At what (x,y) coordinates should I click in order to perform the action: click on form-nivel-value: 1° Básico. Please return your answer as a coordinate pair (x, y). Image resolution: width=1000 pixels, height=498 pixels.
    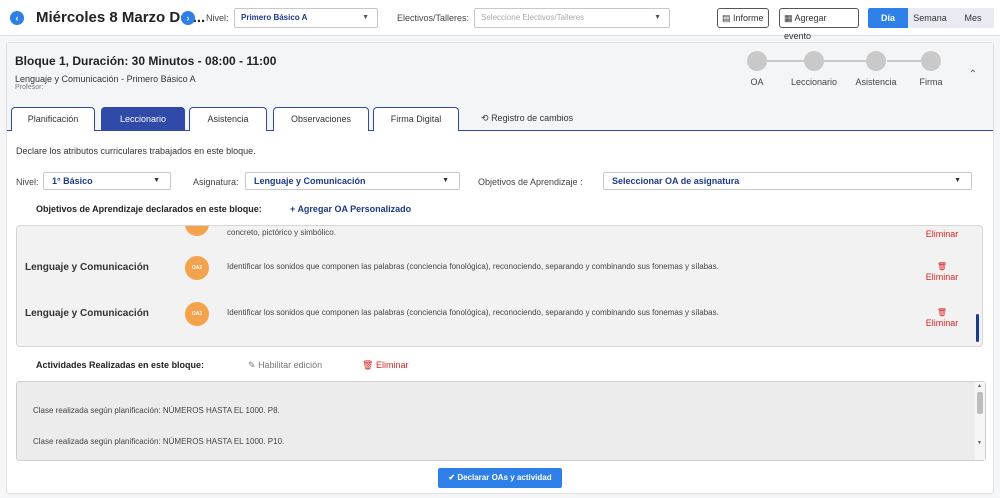
    Looking at the image, I should click on (72, 181).